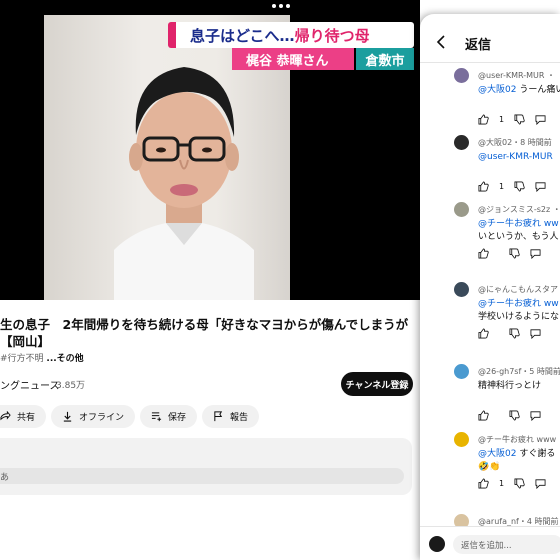 Image resolution: width=560 pixels, height=560 pixels. I want to click on action-bar: 共有 オフライン 保存 報告, so click(130, 416).